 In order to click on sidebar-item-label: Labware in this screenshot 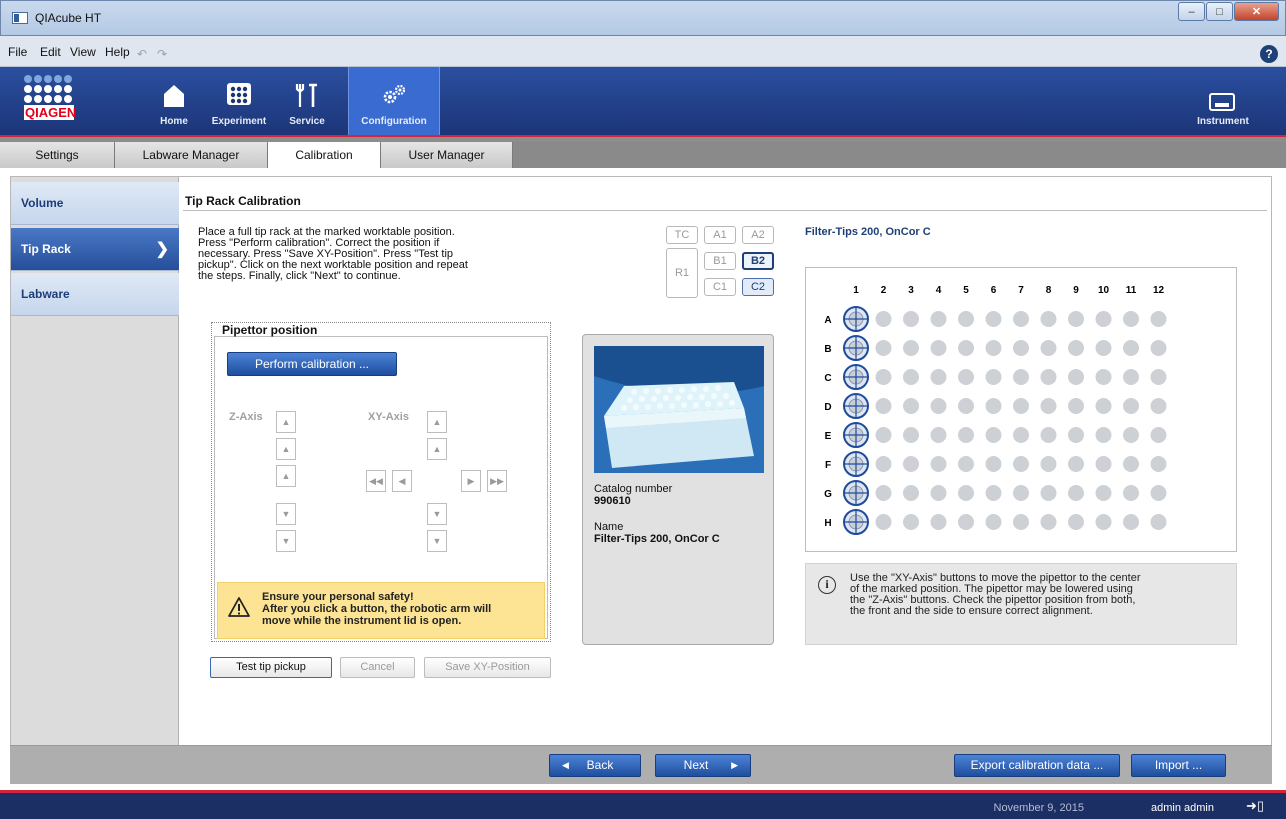, I will do `click(45, 294)`.